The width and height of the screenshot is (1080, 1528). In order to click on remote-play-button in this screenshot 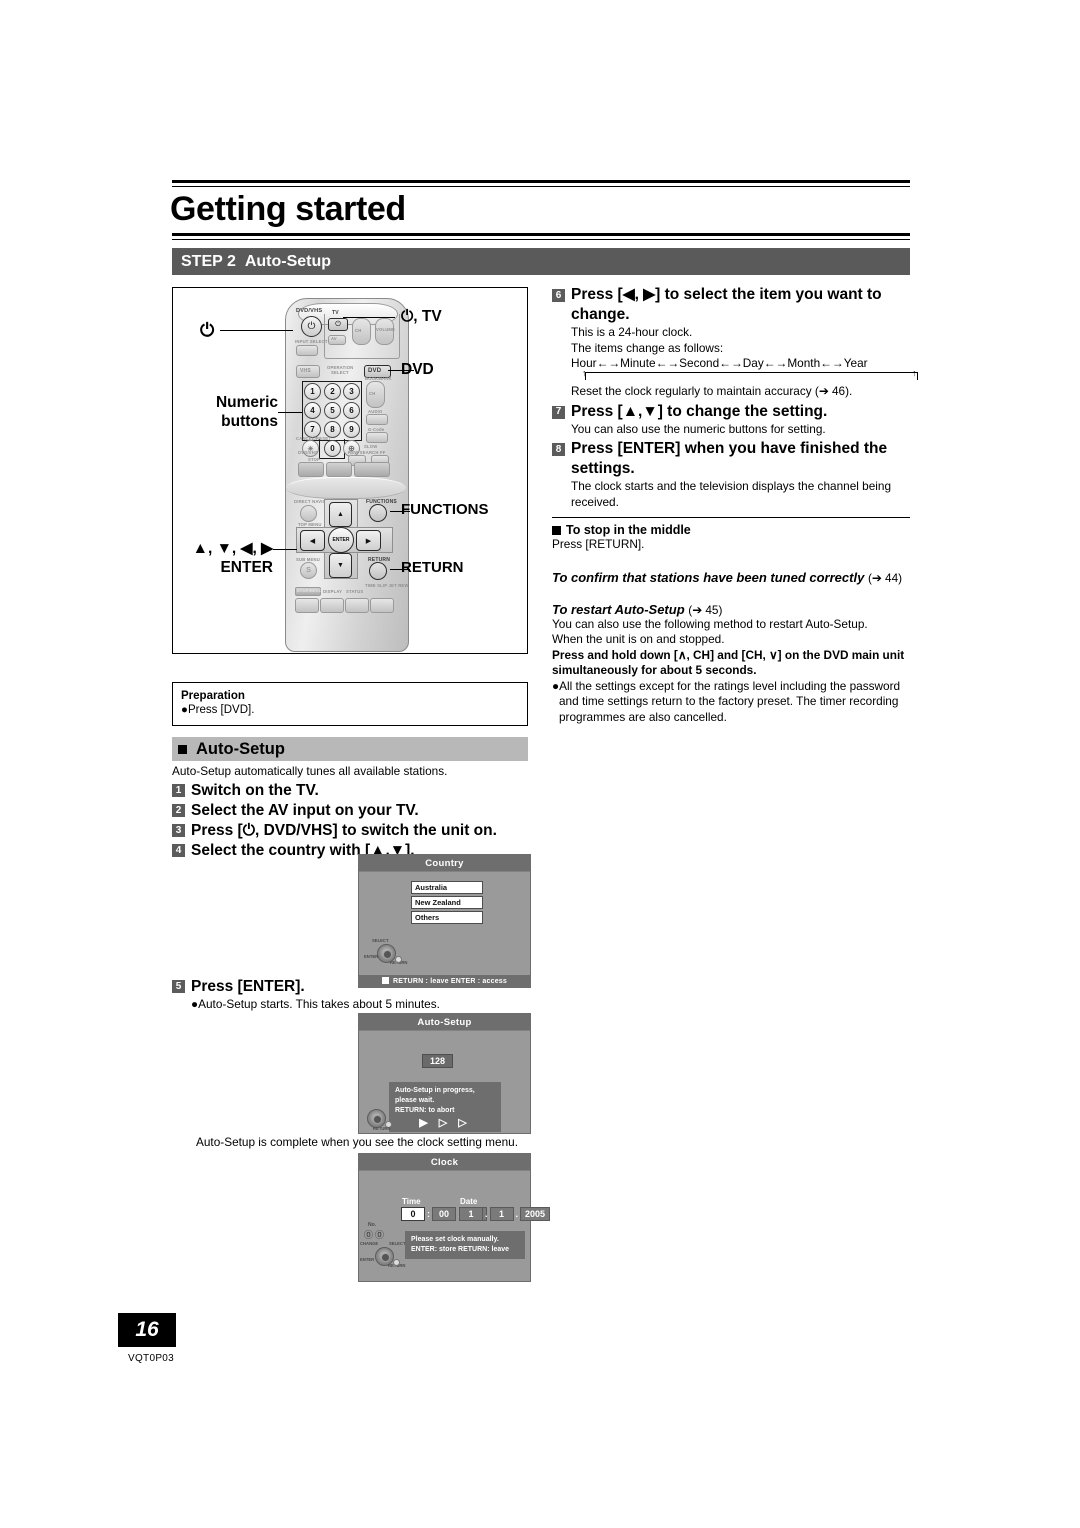, I will do `click(372, 469)`.